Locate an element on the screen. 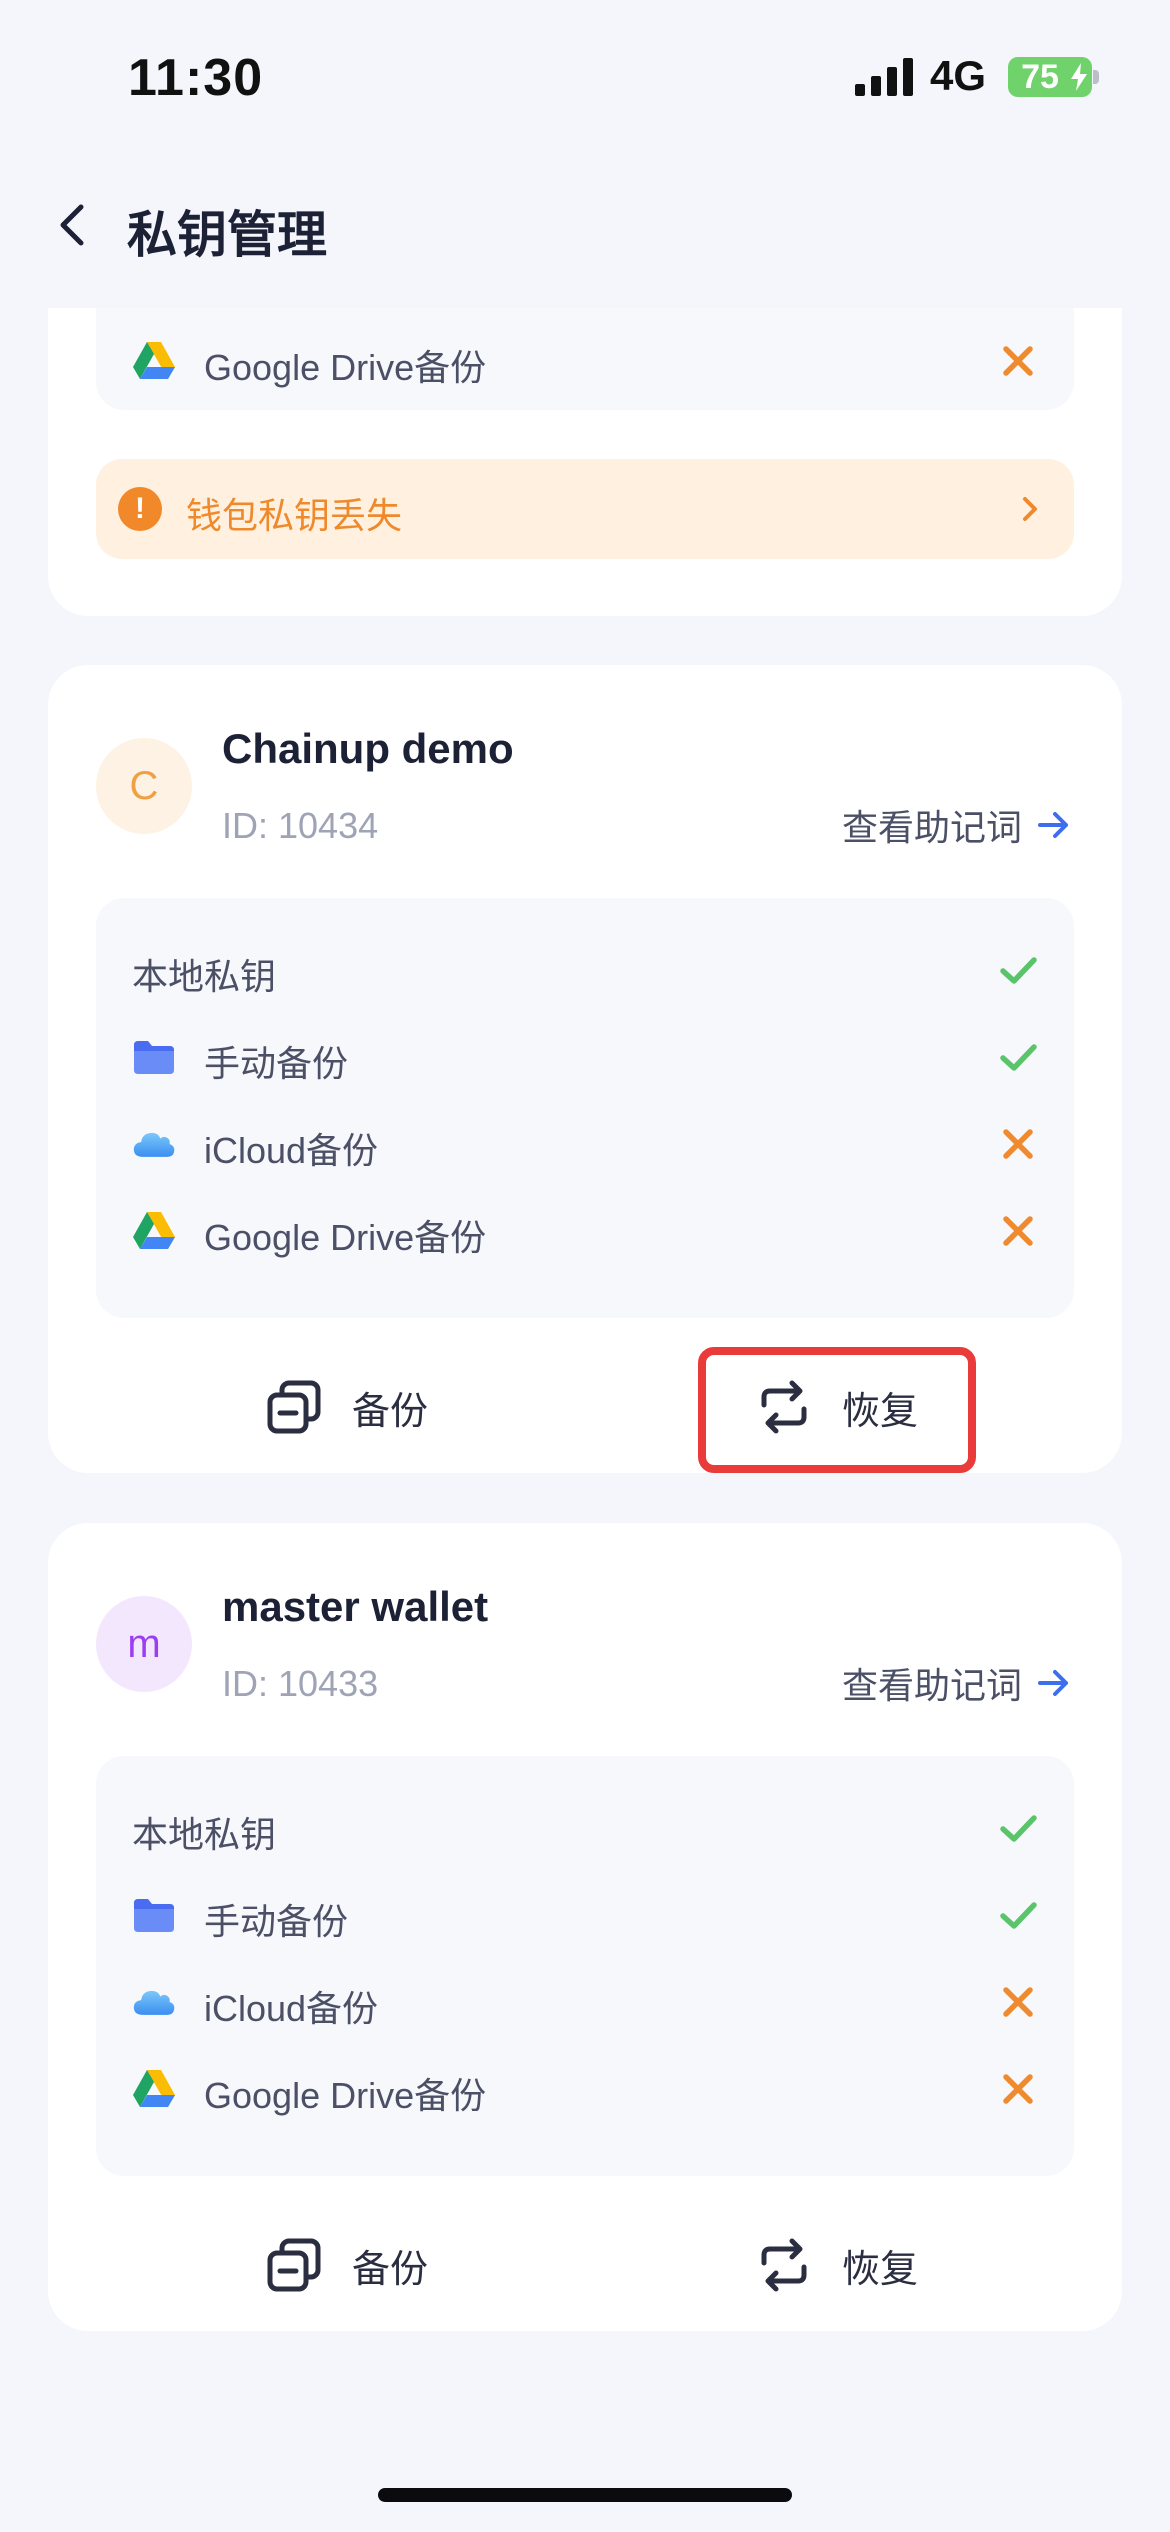  backup-status-list: Google Drive备份 is located at coordinates (585, 359).